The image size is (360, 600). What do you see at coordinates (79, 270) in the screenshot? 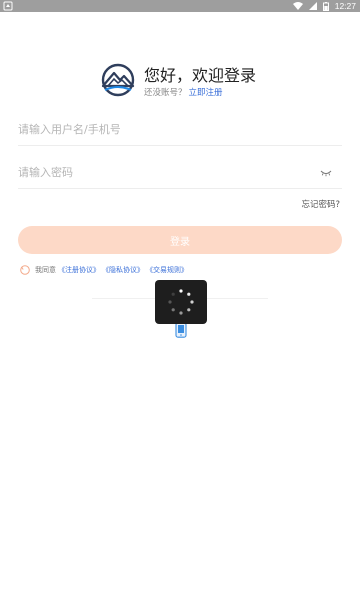
I see `register-agreement-link: 《注册协议》` at bounding box center [79, 270].